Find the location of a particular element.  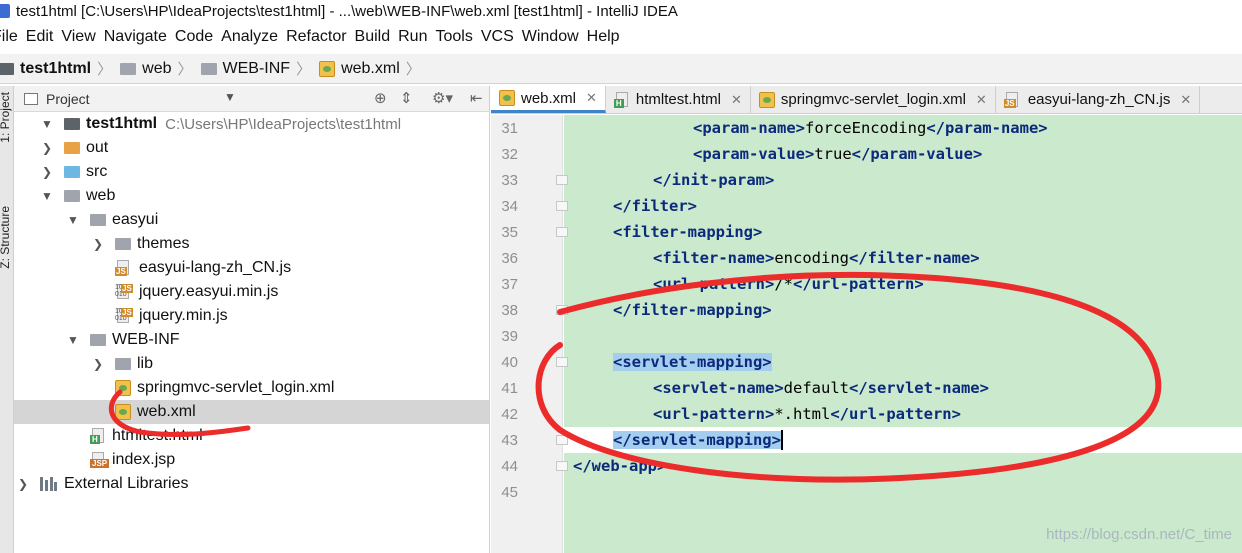

code-line: 38 </filter-mapping> is located at coordinates (871, 310).